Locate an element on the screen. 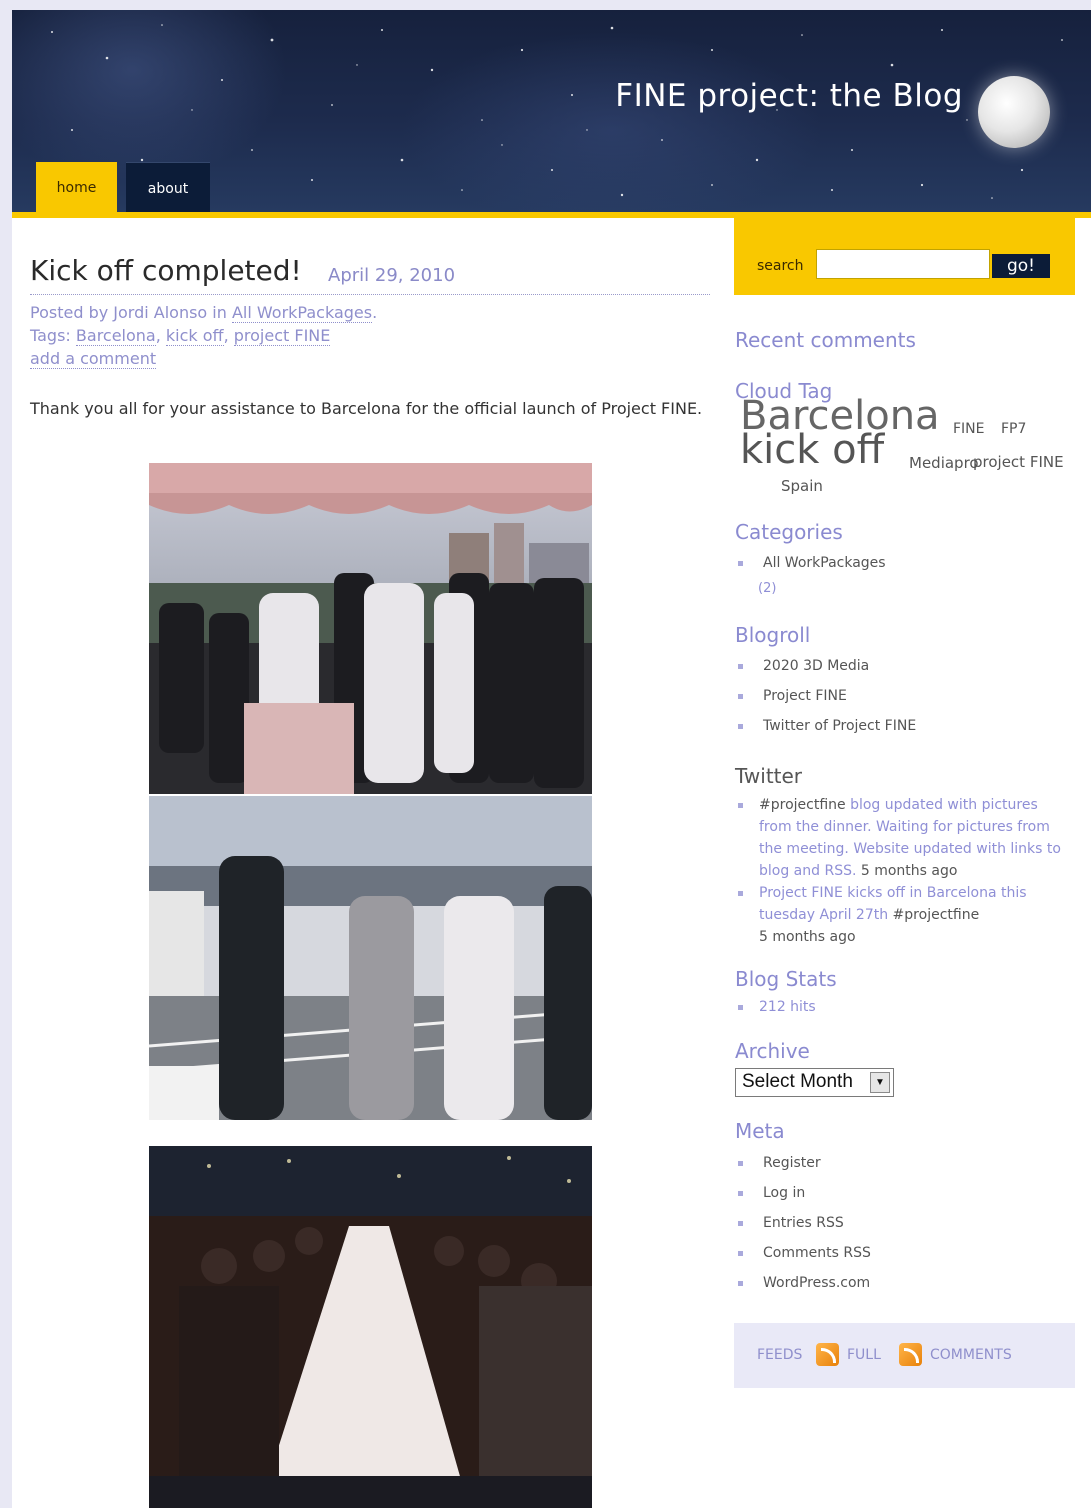 The height and width of the screenshot is (1508, 1091). categories-heading: Categories is located at coordinates (789, 532).